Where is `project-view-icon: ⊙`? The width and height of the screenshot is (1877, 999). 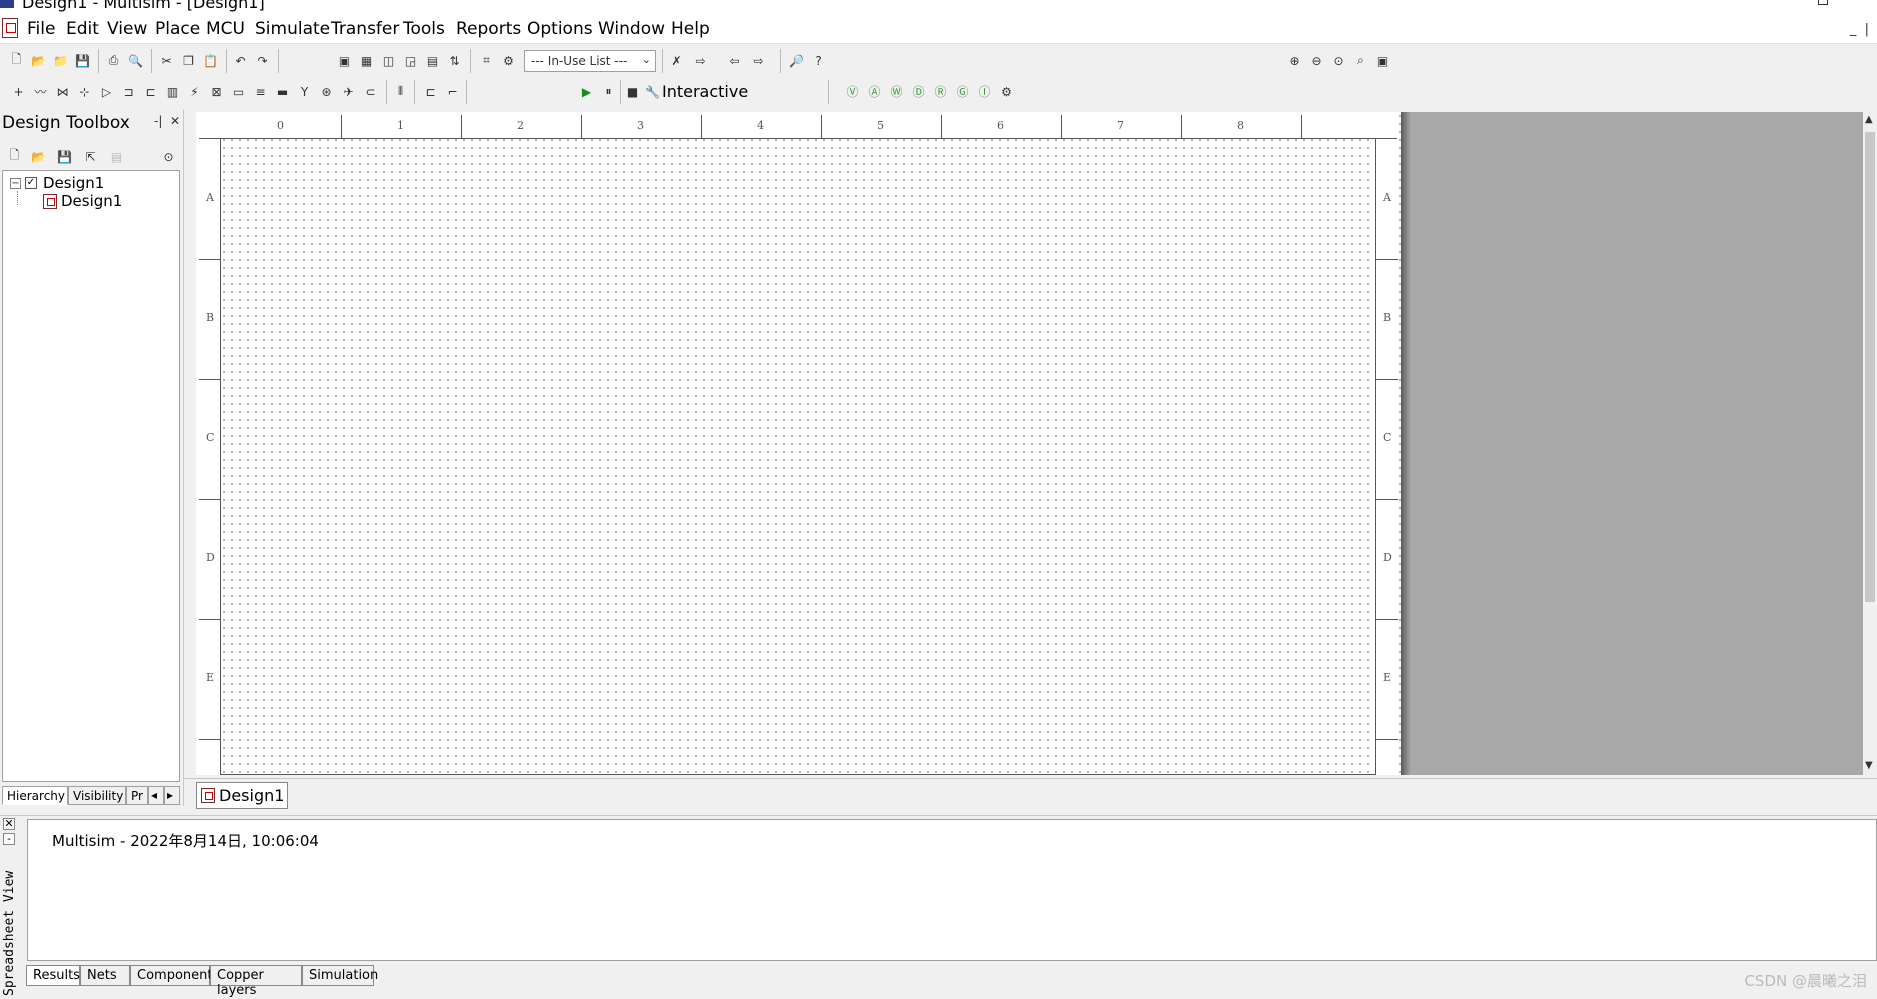
project-view-icon: ⊙ is located at coordinates (168, 156).